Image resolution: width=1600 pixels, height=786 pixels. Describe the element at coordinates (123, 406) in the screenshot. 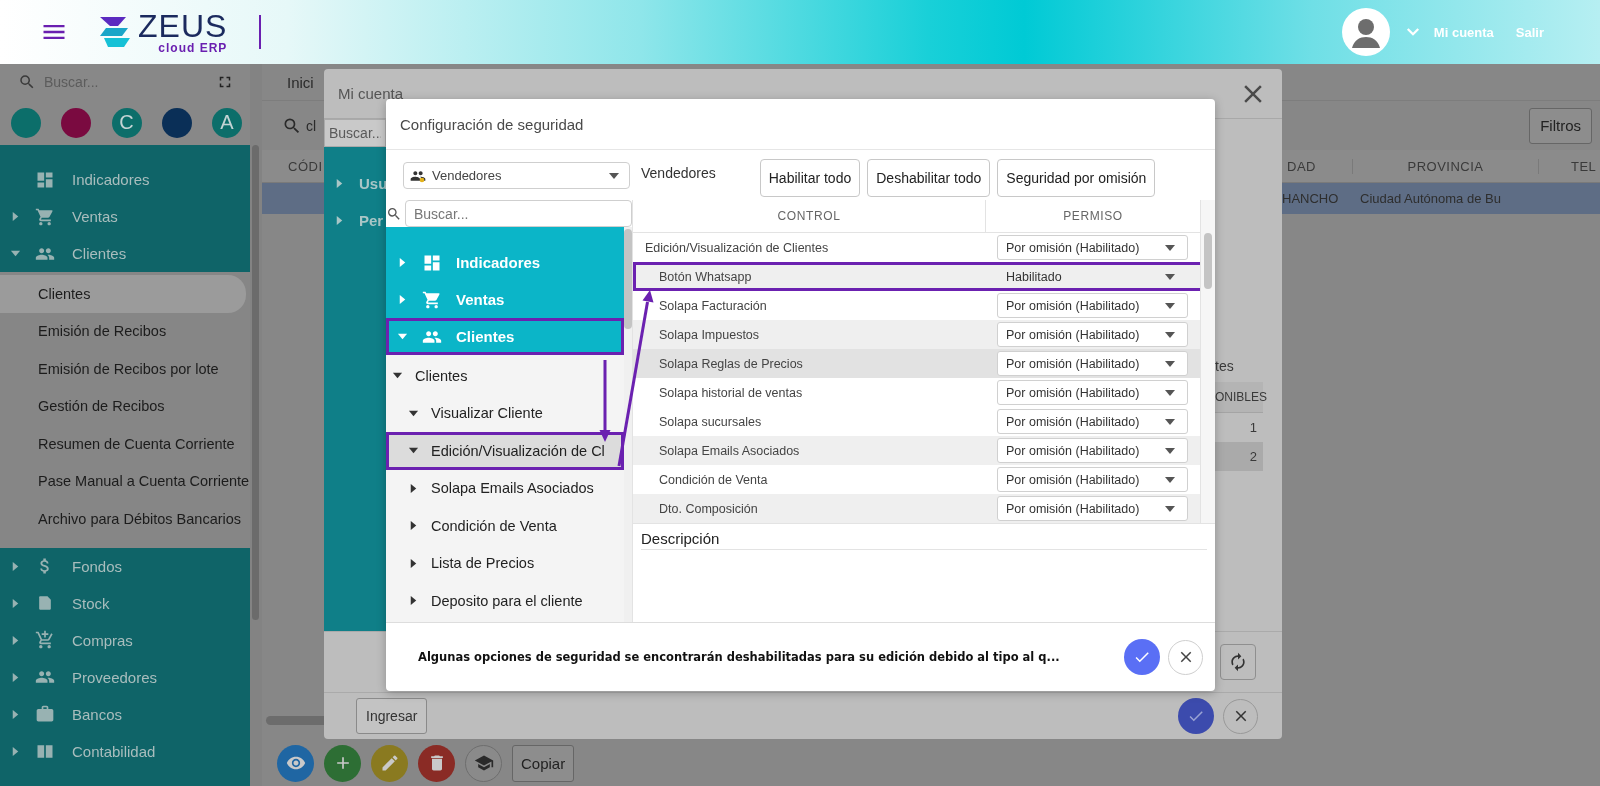

I see `sidebar-subitem: Gestión de Recibos` at that location.